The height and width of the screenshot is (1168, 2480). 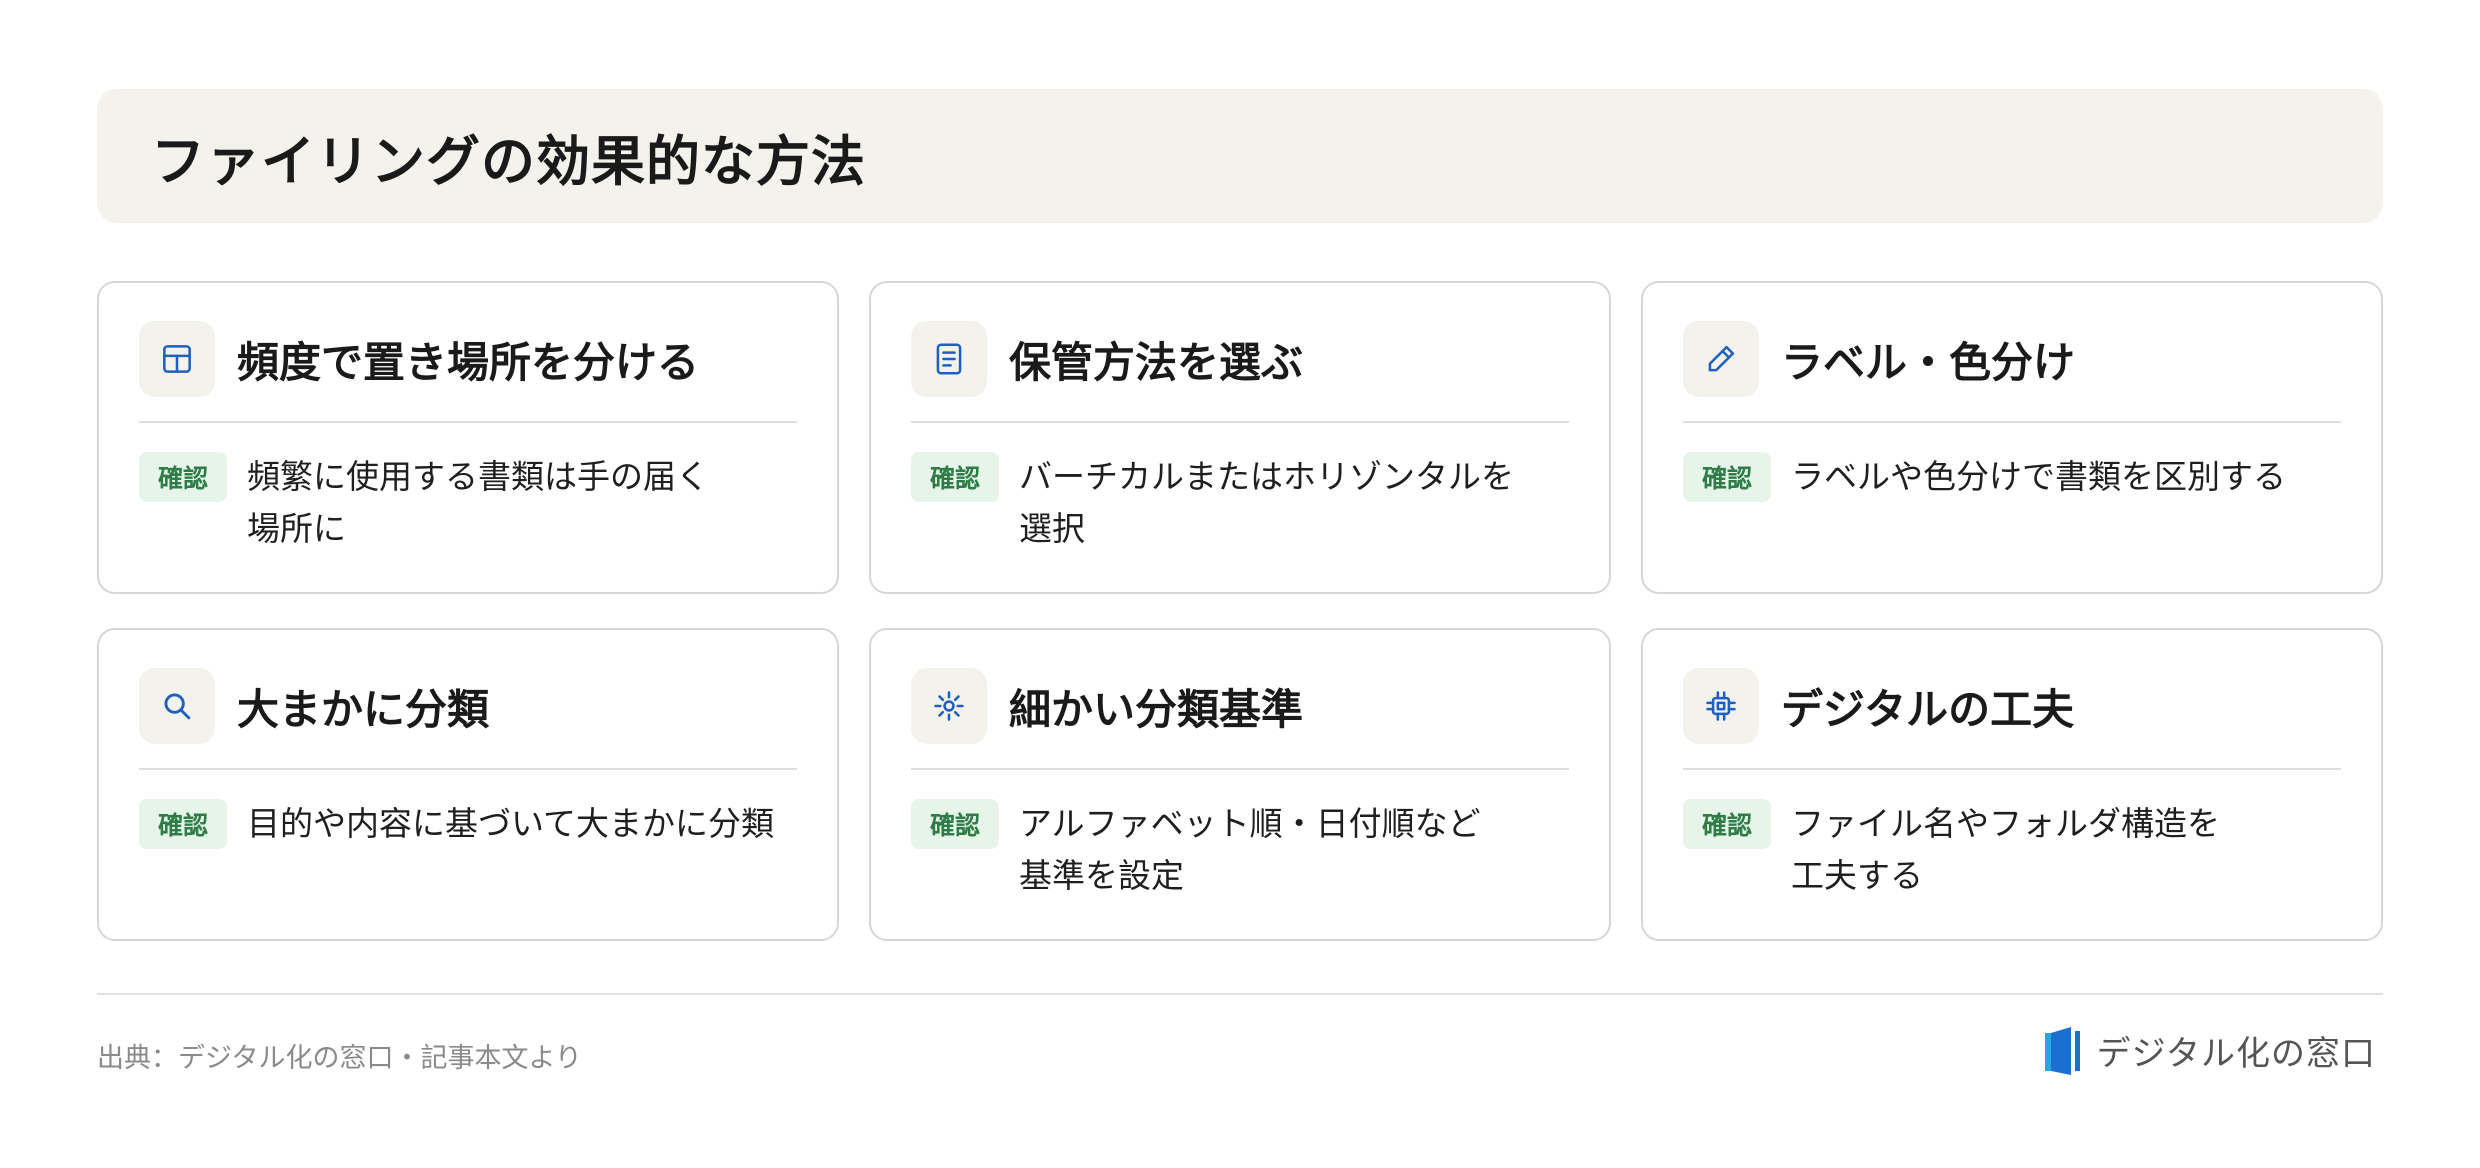 I want to click on card-text-line: ファイル名やフォルダ構造を, so click(x=2005, y=823).